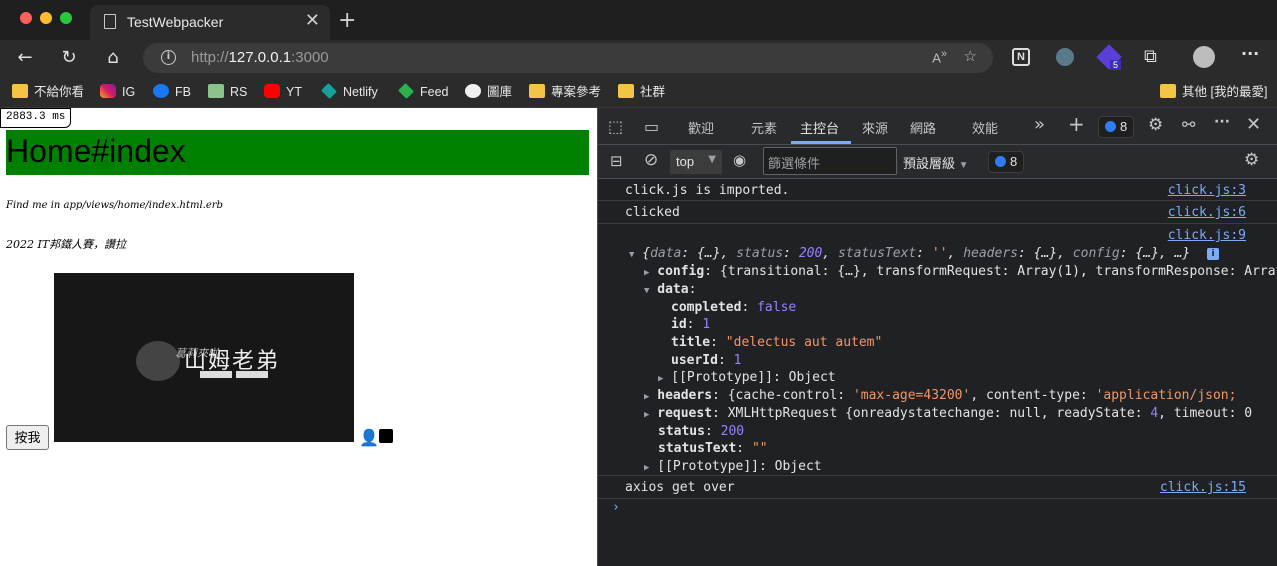 The image size is (1277, 566). Describe the element at coordinates (69, 58) in the screenshot. I see `reload-icon: ↻` at that location.